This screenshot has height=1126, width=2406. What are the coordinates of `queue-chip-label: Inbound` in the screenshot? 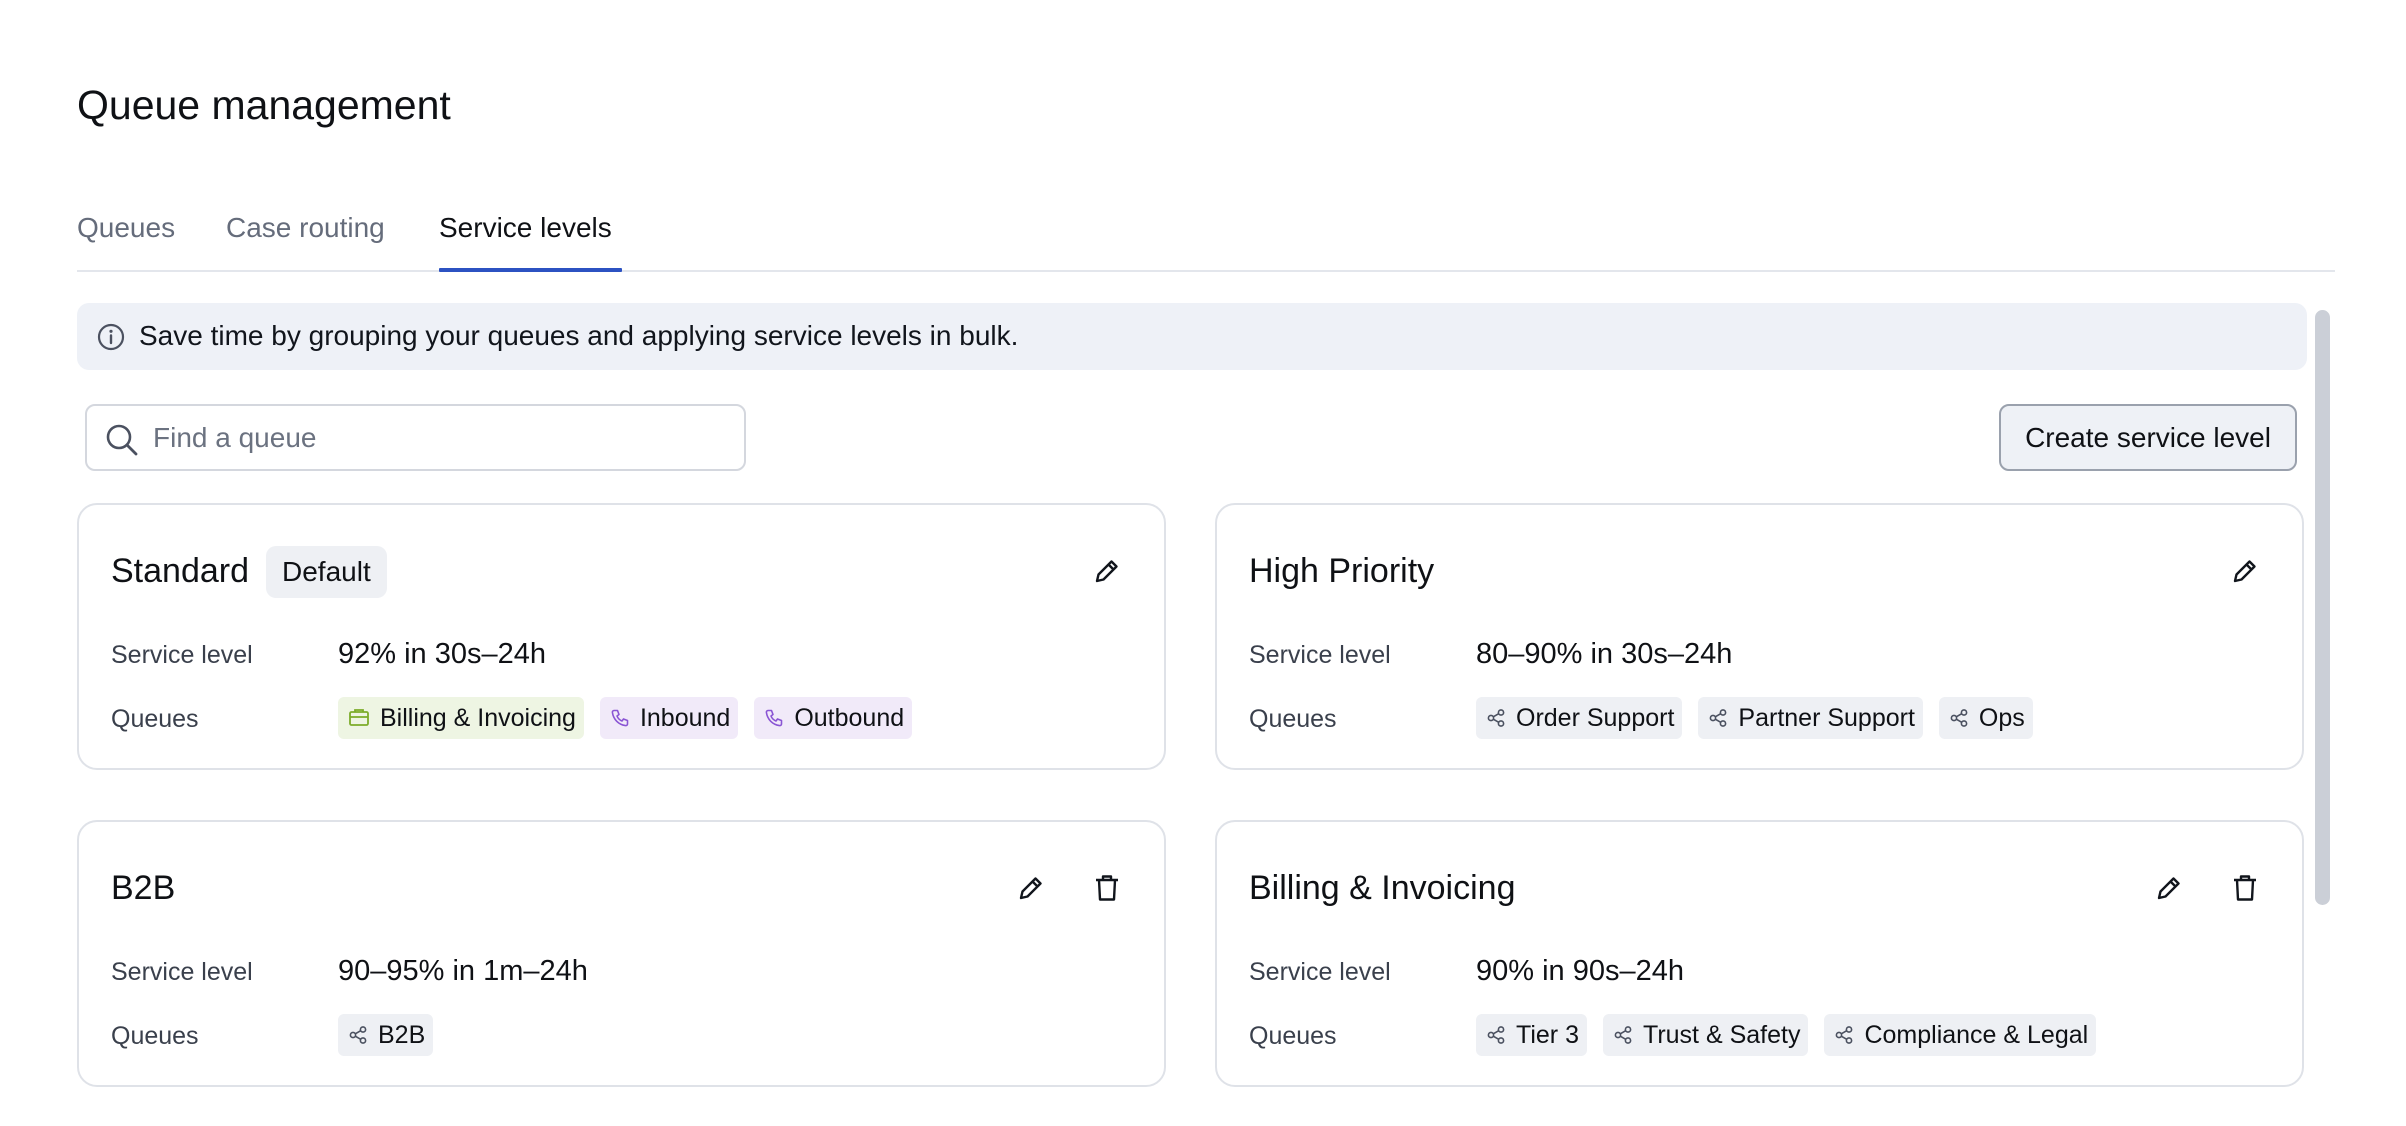 It's located at (685, 717).